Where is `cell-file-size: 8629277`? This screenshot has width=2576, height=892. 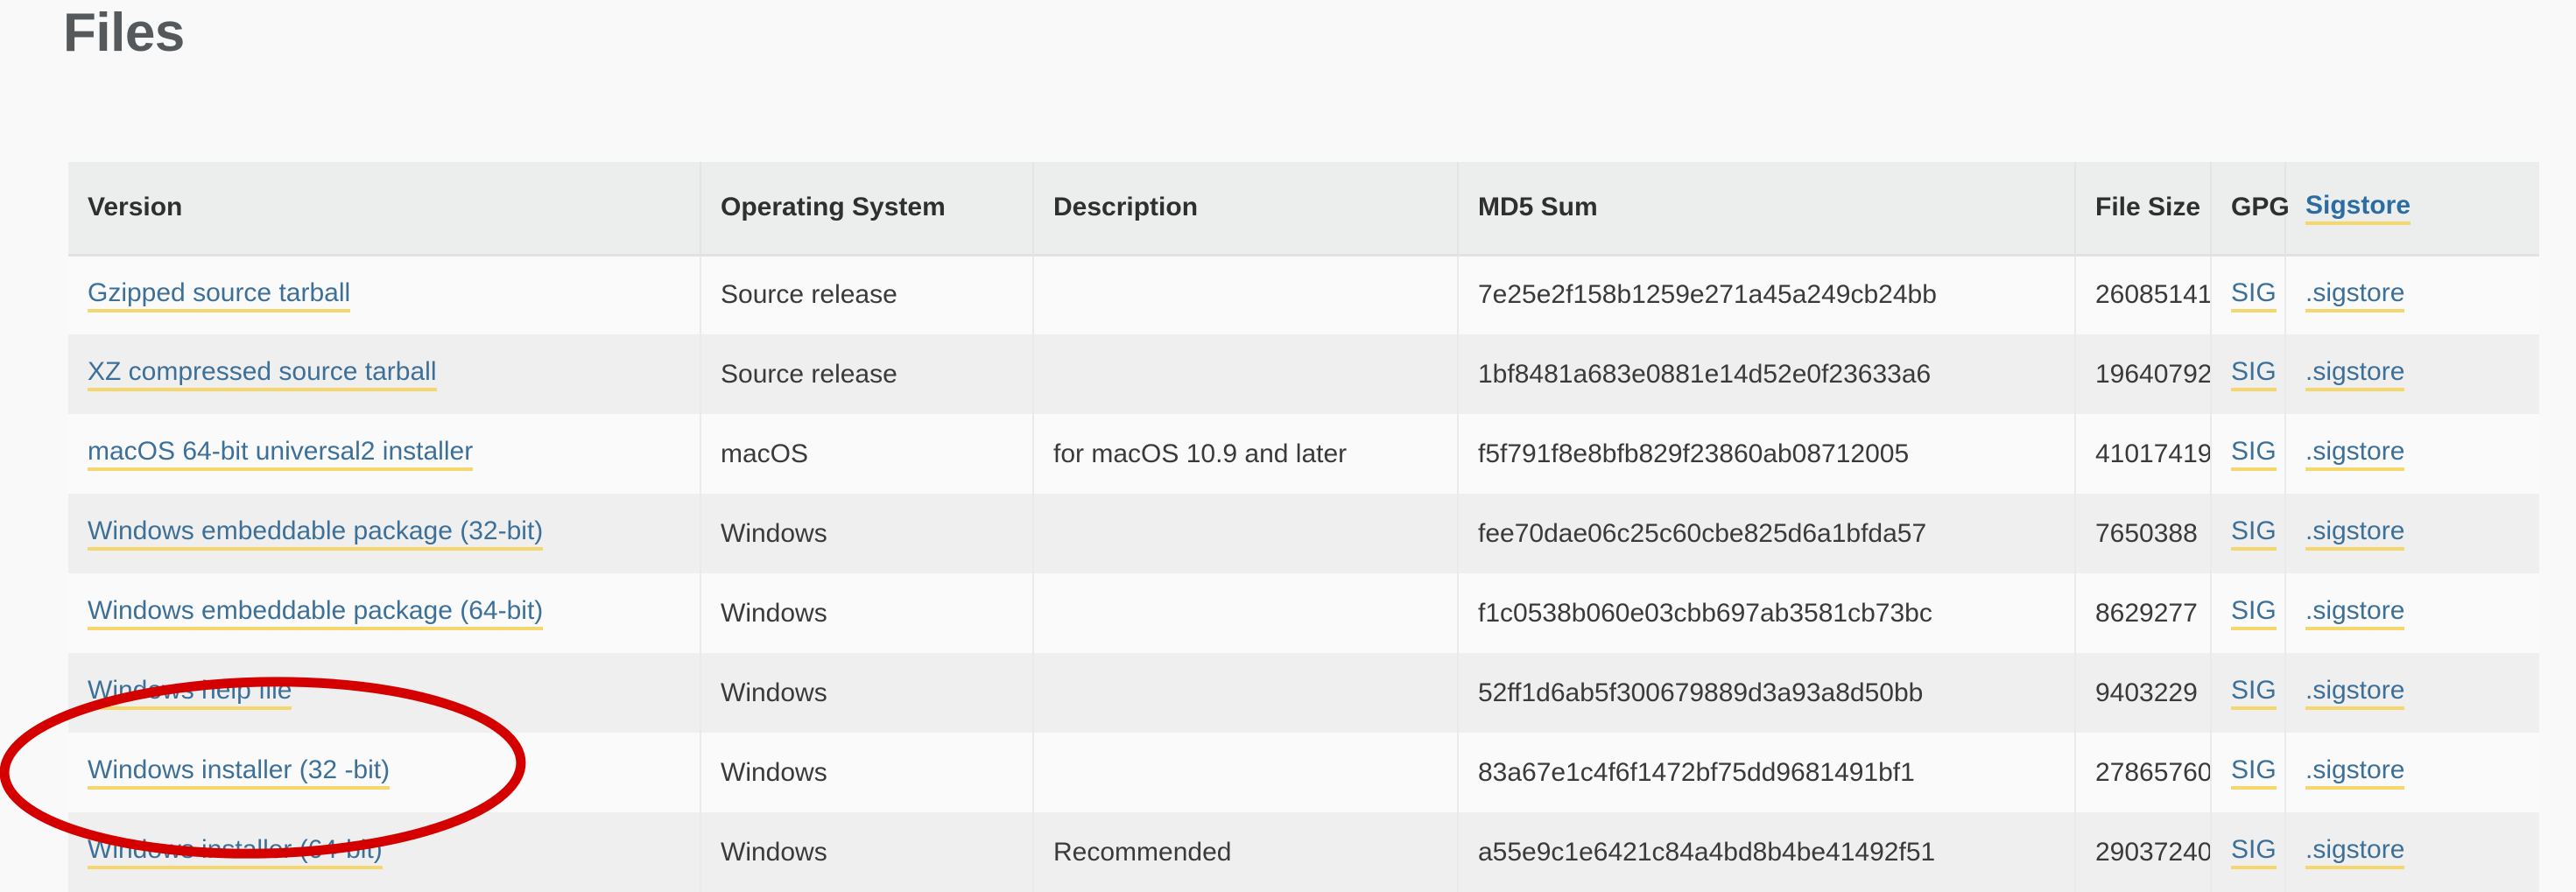
cell-file-size: 8629277 is located at coordinates (2143, 613).